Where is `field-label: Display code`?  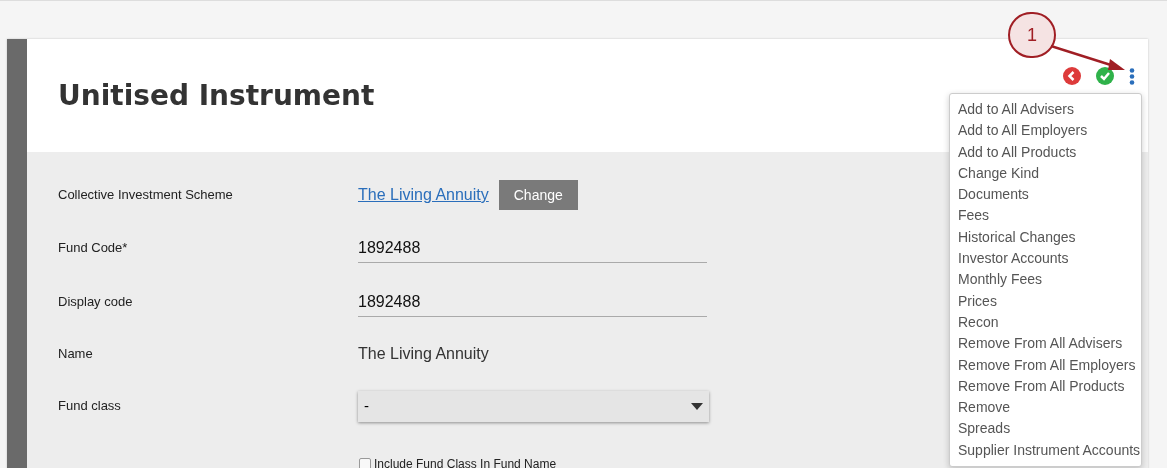
field-label: Display code is located at coordinates (96, 302).